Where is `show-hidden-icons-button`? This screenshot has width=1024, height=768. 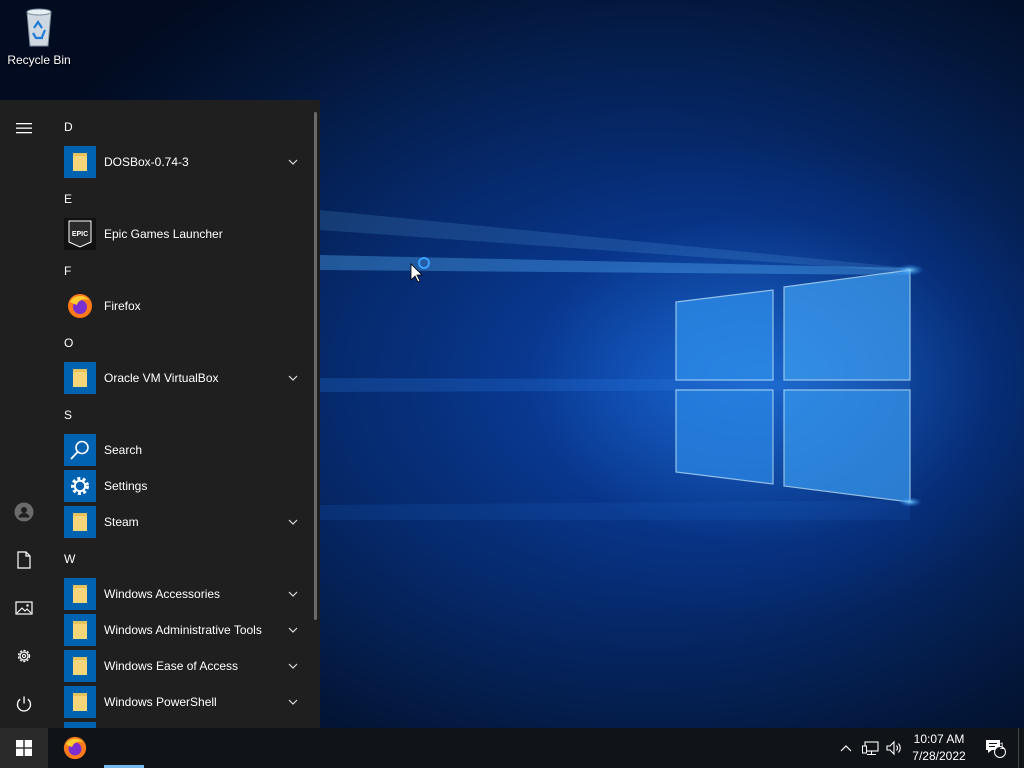
show-hidden-icons-button is located at coordinates (846, 748).